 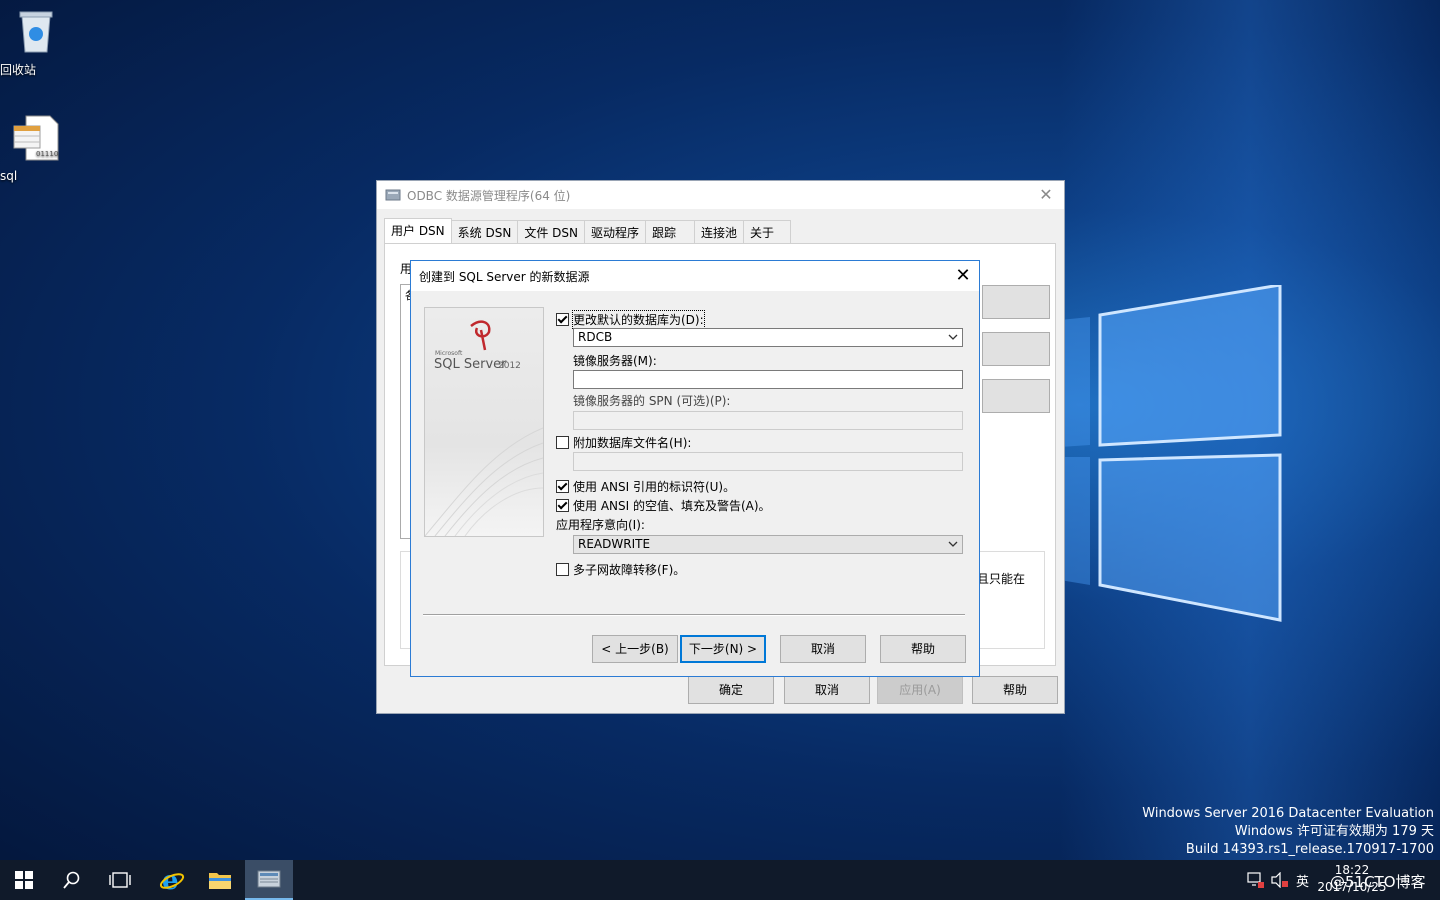 I want to click on checkbox-label: 使用 ANSI 引用的标识符(U)。, so click(x=654, y=487).